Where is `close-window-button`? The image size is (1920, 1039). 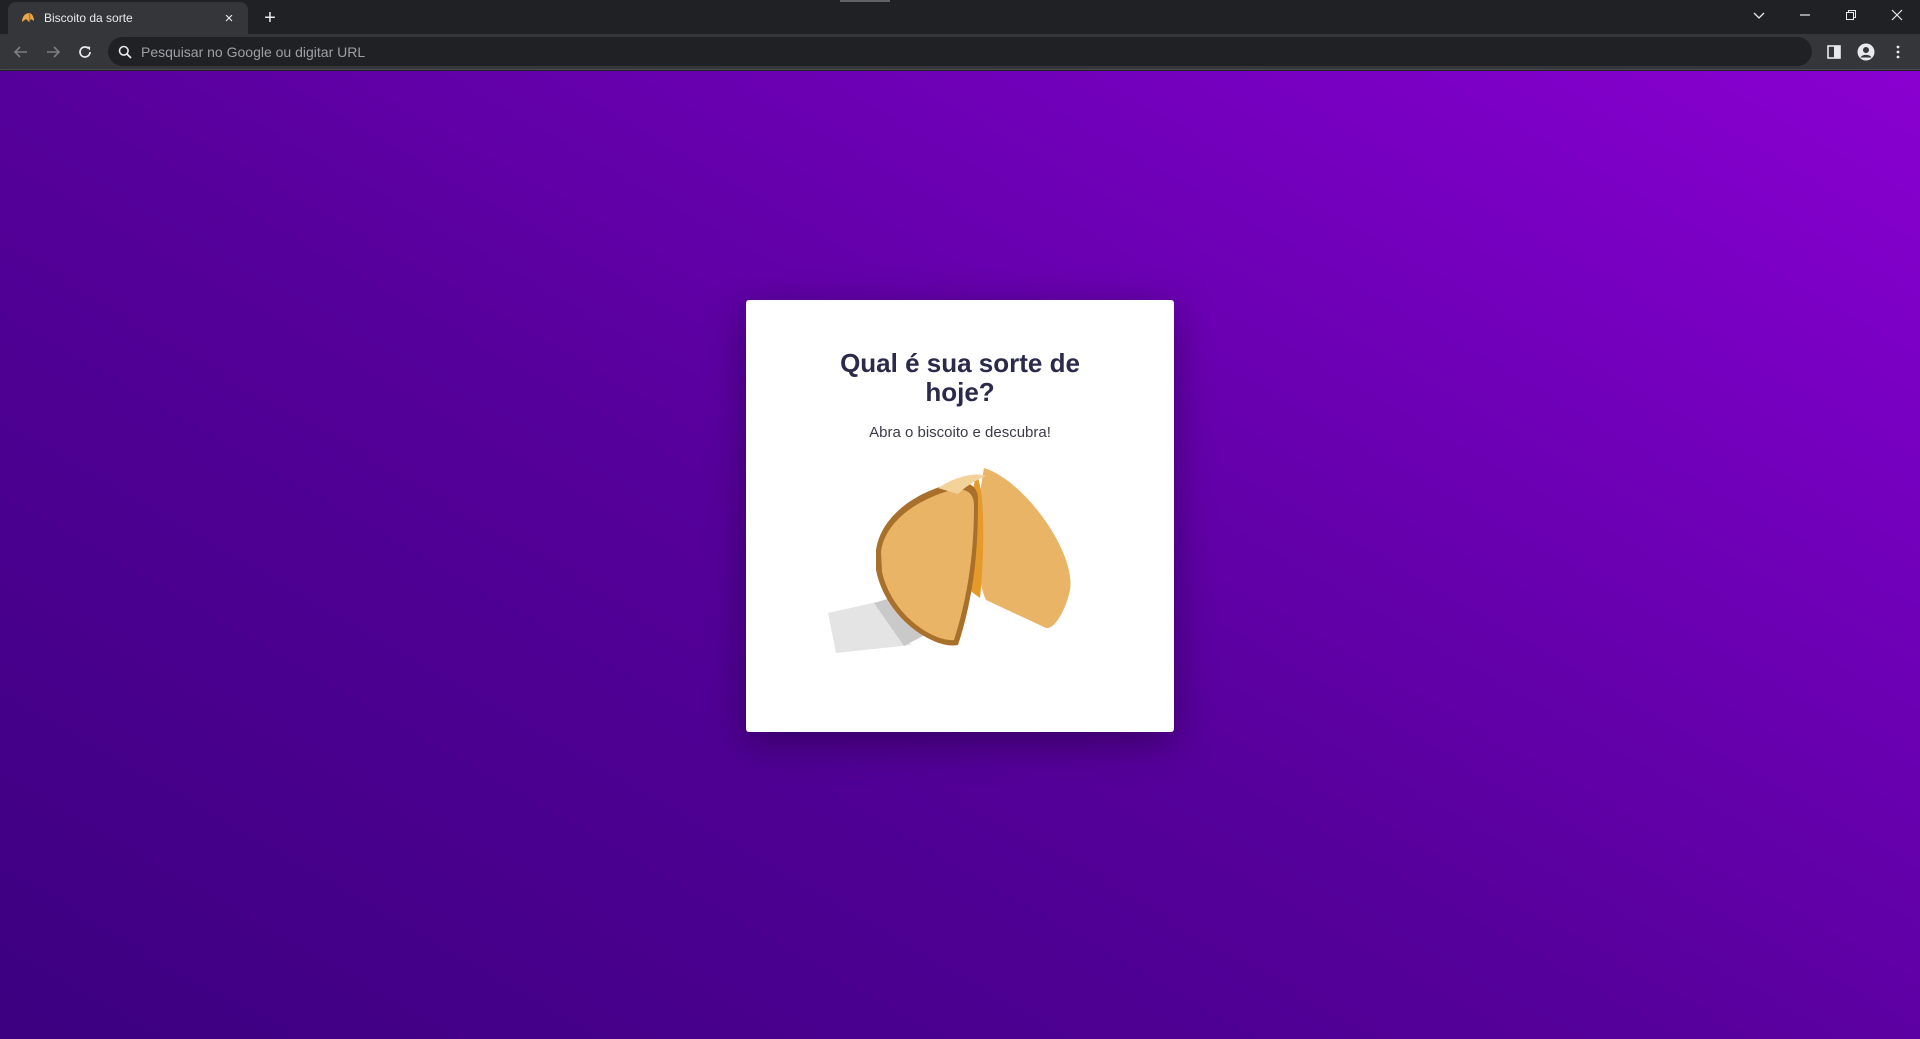 close-window-button is located at coordinates (1897, 15).